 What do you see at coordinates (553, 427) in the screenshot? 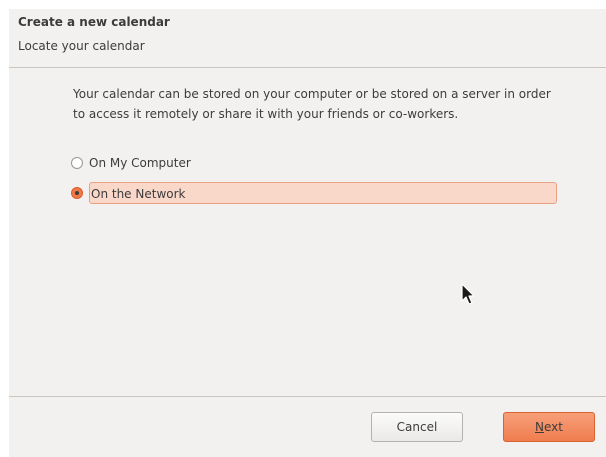
I see `next-label-rest: ext` at bounding box center [553, 427].